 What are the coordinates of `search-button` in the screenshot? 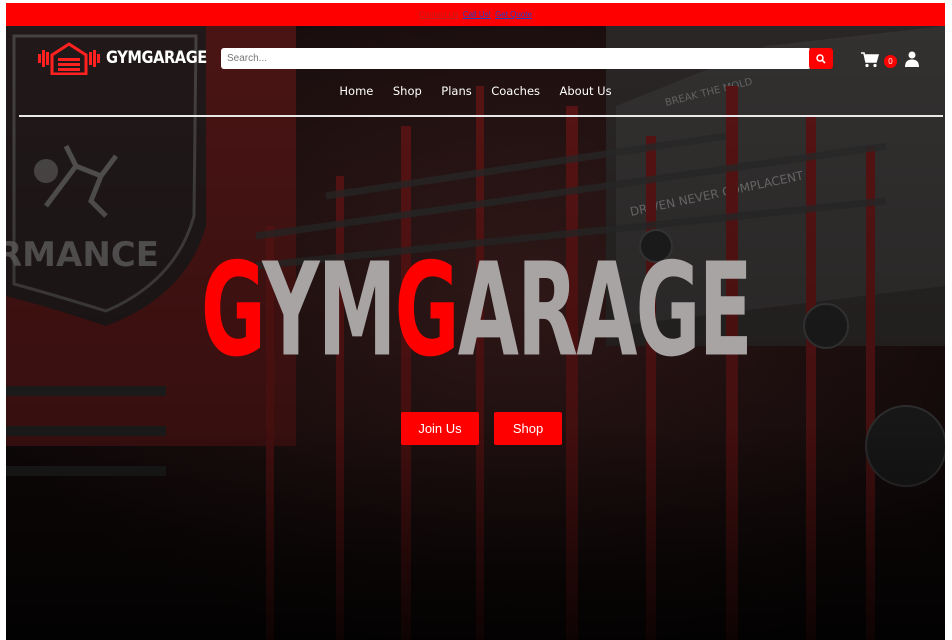 It's located at (821, 58).